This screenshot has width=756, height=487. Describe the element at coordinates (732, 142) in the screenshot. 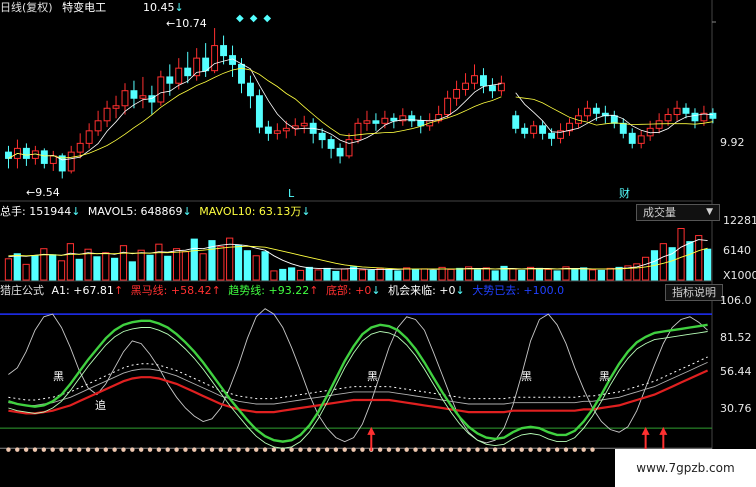

I see `price-axis-label: 9.92` at that location.